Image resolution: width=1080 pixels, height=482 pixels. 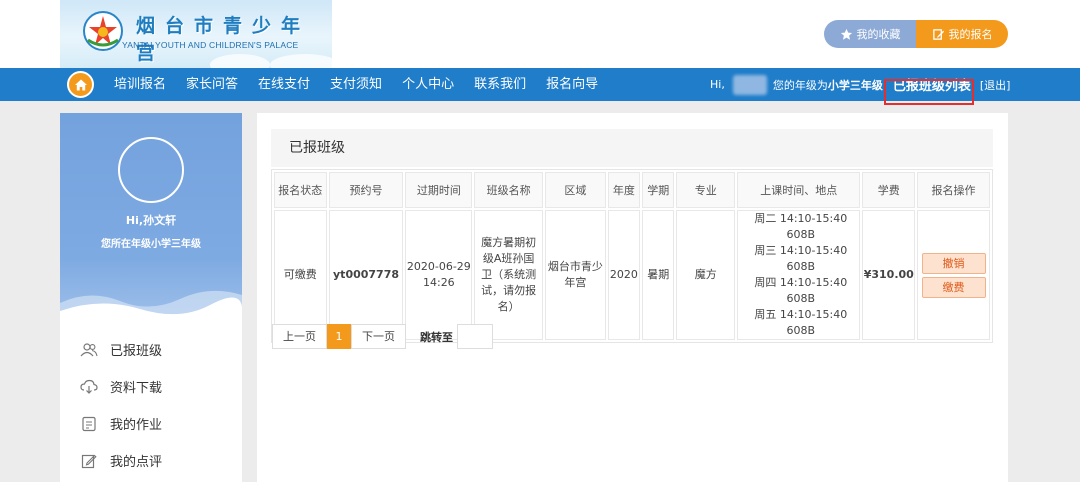 What do you see at coordinates (953, 190) in the screenshot?
I see `column-header: 报名操作` at bounding box center [953, 190].